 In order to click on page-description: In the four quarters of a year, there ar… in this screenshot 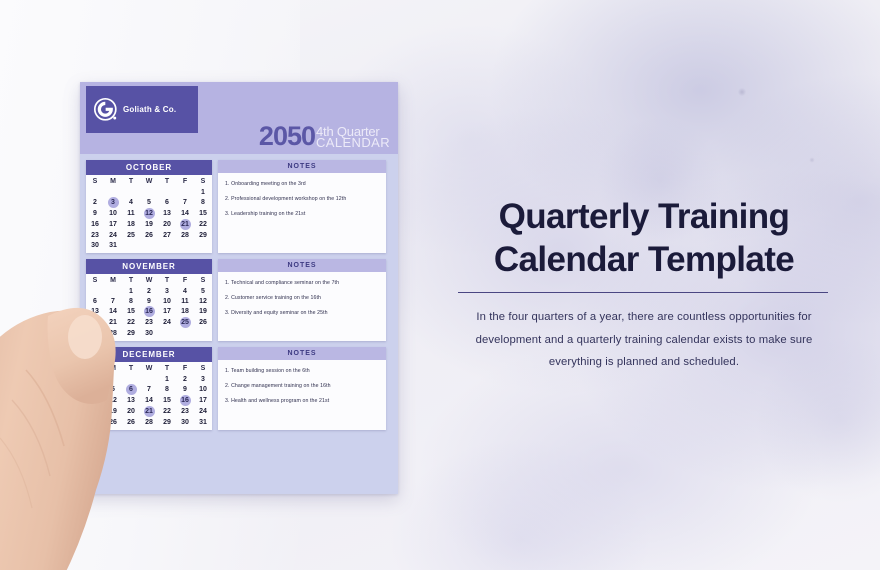, I will do `click(644, 340)`.